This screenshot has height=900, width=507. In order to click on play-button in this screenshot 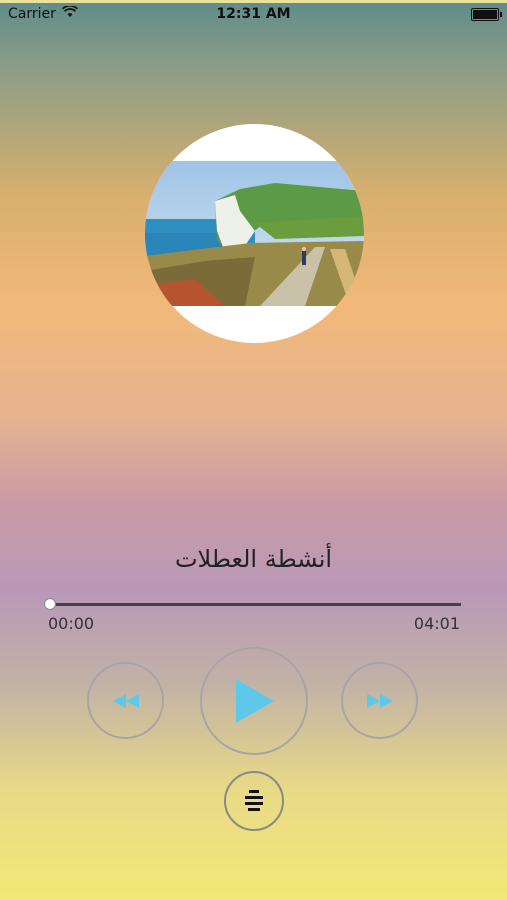, I will do `click(254, 701)`.